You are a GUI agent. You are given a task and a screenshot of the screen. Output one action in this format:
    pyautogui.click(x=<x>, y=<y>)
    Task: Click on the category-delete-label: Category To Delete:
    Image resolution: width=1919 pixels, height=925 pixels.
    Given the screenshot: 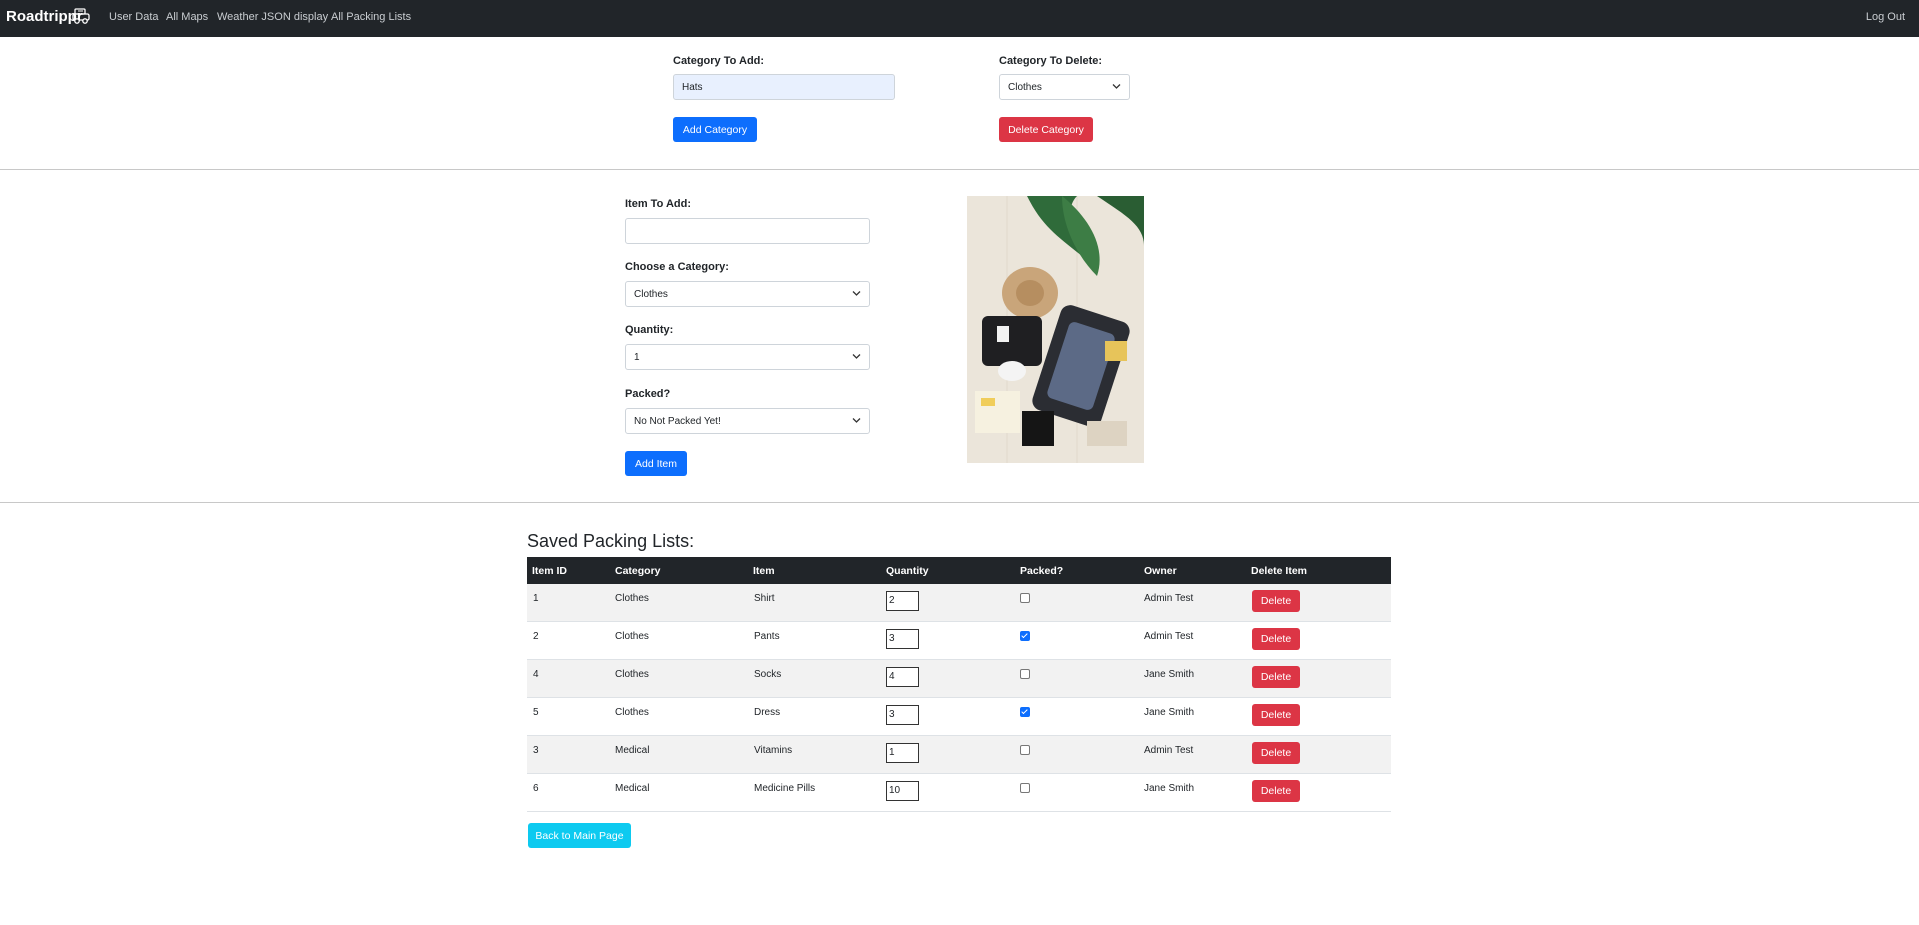 What is the action you would take?
    pyautogui.click(x=1051, y=61)
    